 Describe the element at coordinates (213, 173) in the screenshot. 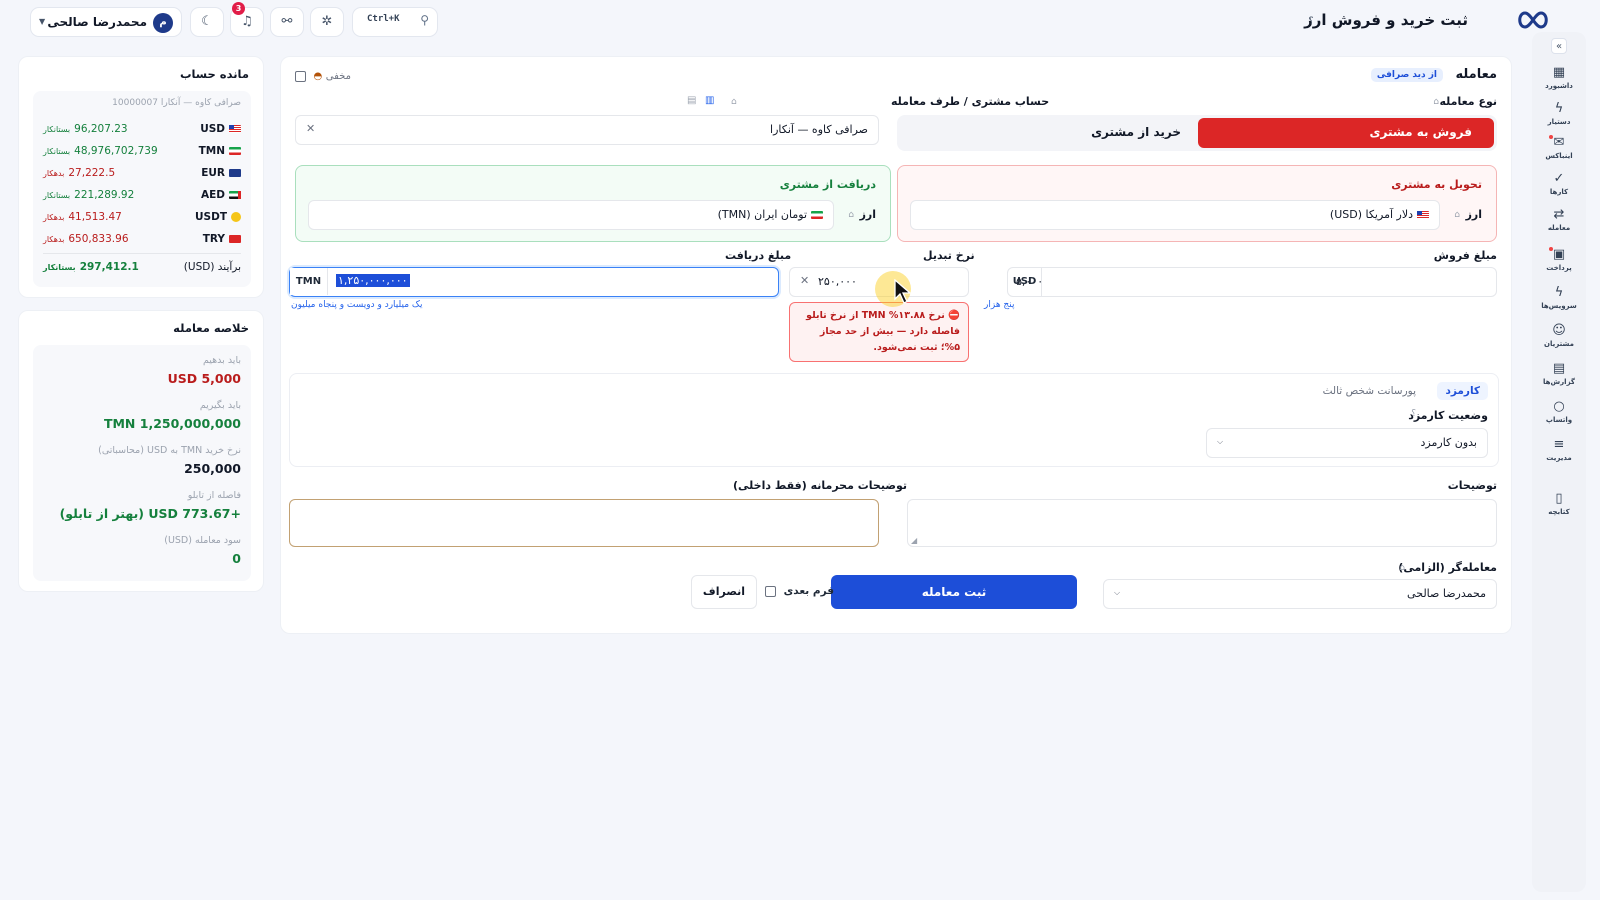

I see `currency-code: EUR` at that location.